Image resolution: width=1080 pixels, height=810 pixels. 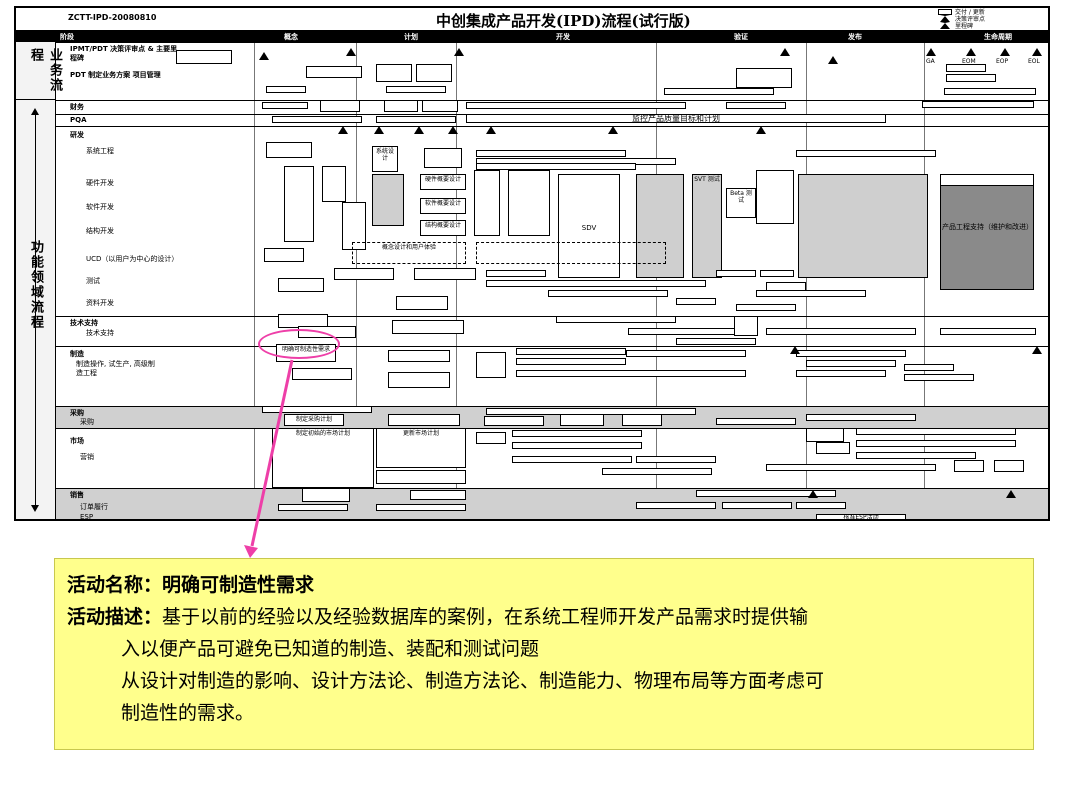 What do you see at coordinates (100, 303) in the screenshot?
I see `lane-label-docs: 资料开发` at bounding box center [100, 303].